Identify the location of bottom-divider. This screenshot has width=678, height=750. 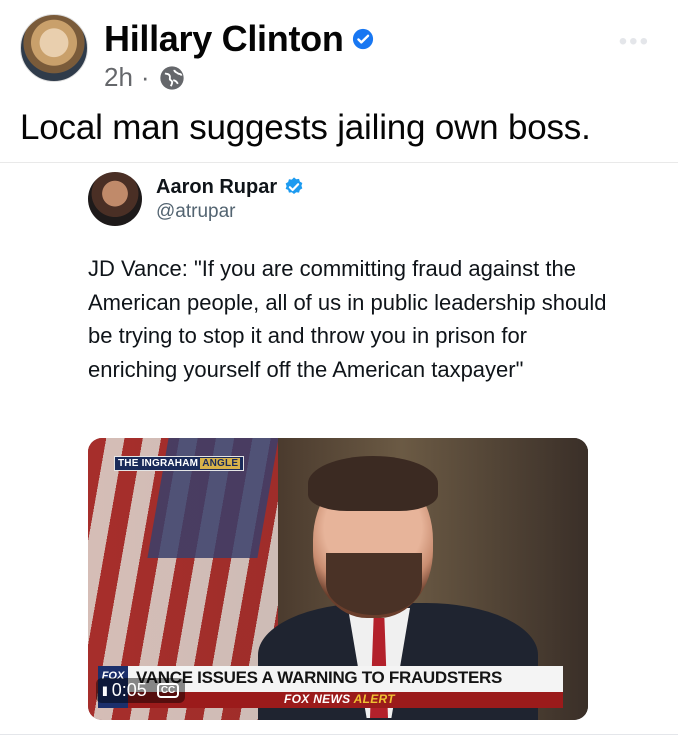
(339, 734).